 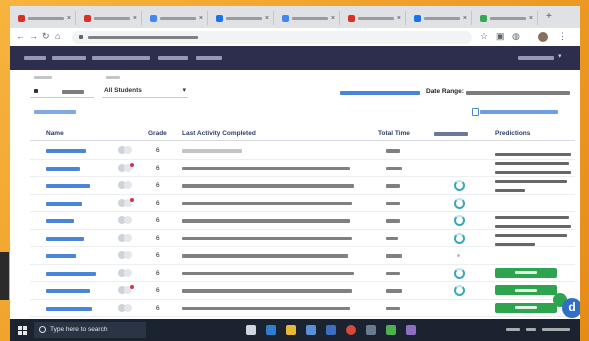 I want to click on column-header-grade: Grade, so click(x=157, y=133).